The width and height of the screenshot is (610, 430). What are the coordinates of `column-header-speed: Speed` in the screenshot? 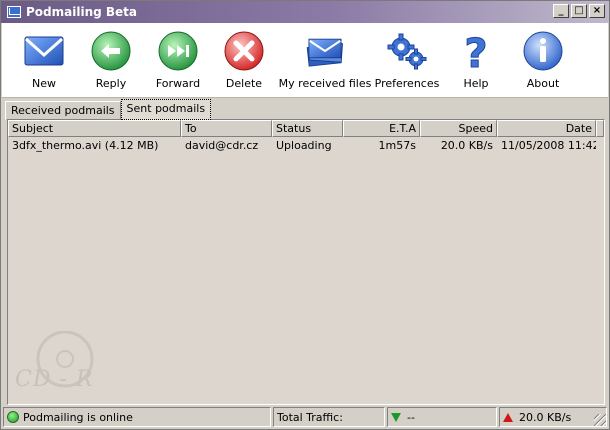 It's located at (458, 128).